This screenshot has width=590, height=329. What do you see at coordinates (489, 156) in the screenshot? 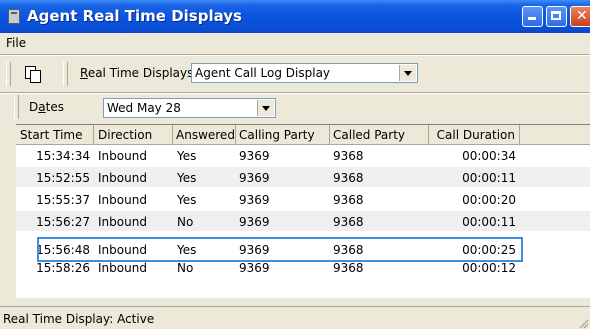
I see `cell-call-duration: 00:00:34` at bounding box center [489, 156].